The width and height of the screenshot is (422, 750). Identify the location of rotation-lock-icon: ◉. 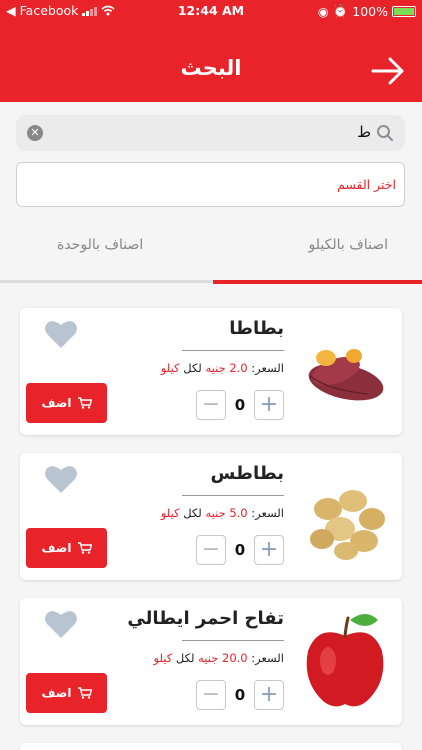
(323, 11).